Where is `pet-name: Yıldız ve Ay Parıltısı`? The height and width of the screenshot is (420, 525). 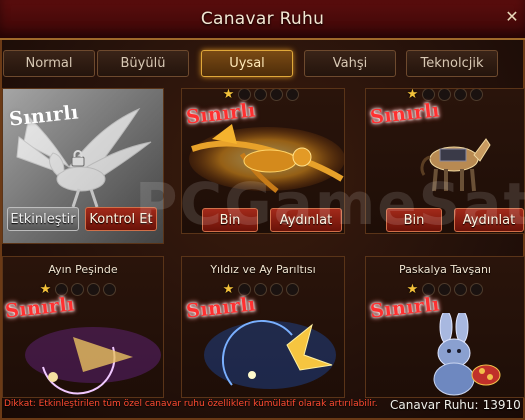 pet-name: Yıldız ve Ay Parıltısı is located at coordinates (263, 269).